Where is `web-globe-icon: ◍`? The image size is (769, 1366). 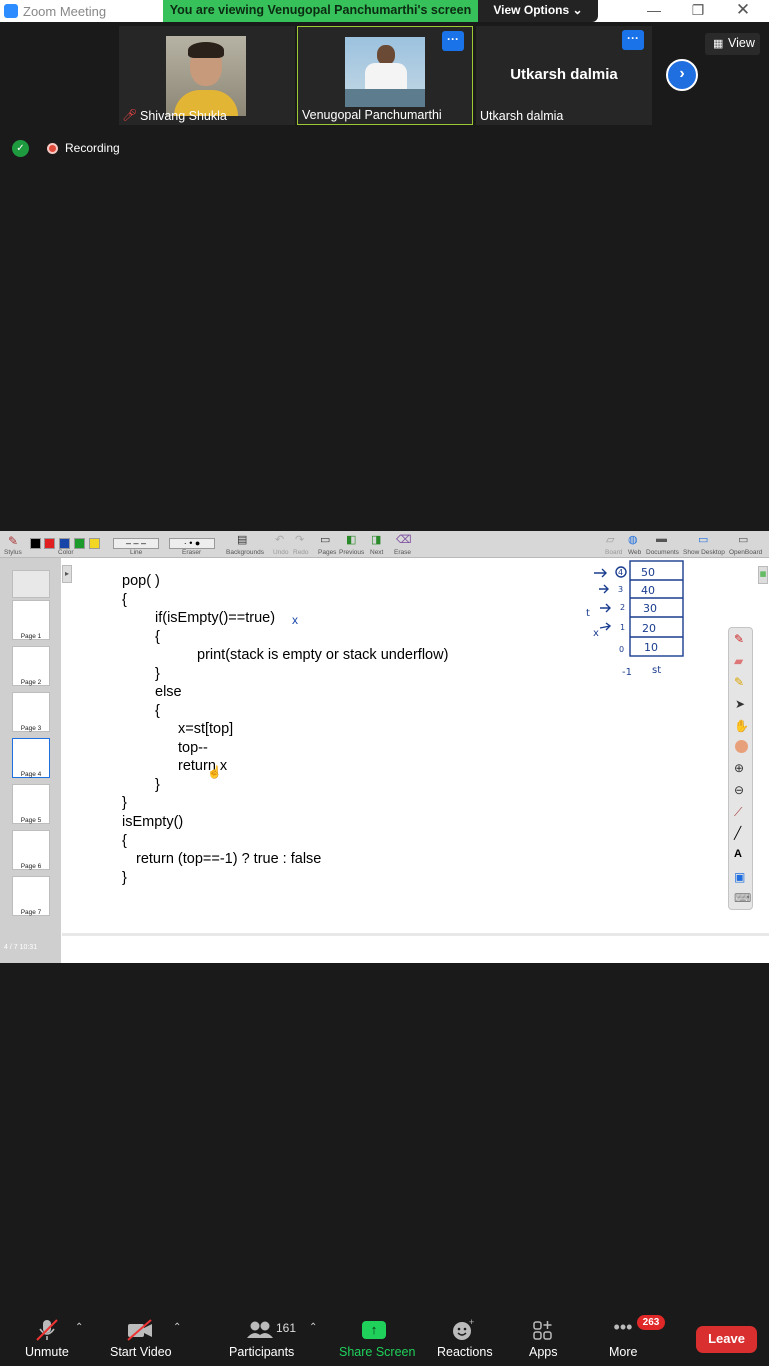 web-globe-icon: ◍ is located at coordinates (633, 539).